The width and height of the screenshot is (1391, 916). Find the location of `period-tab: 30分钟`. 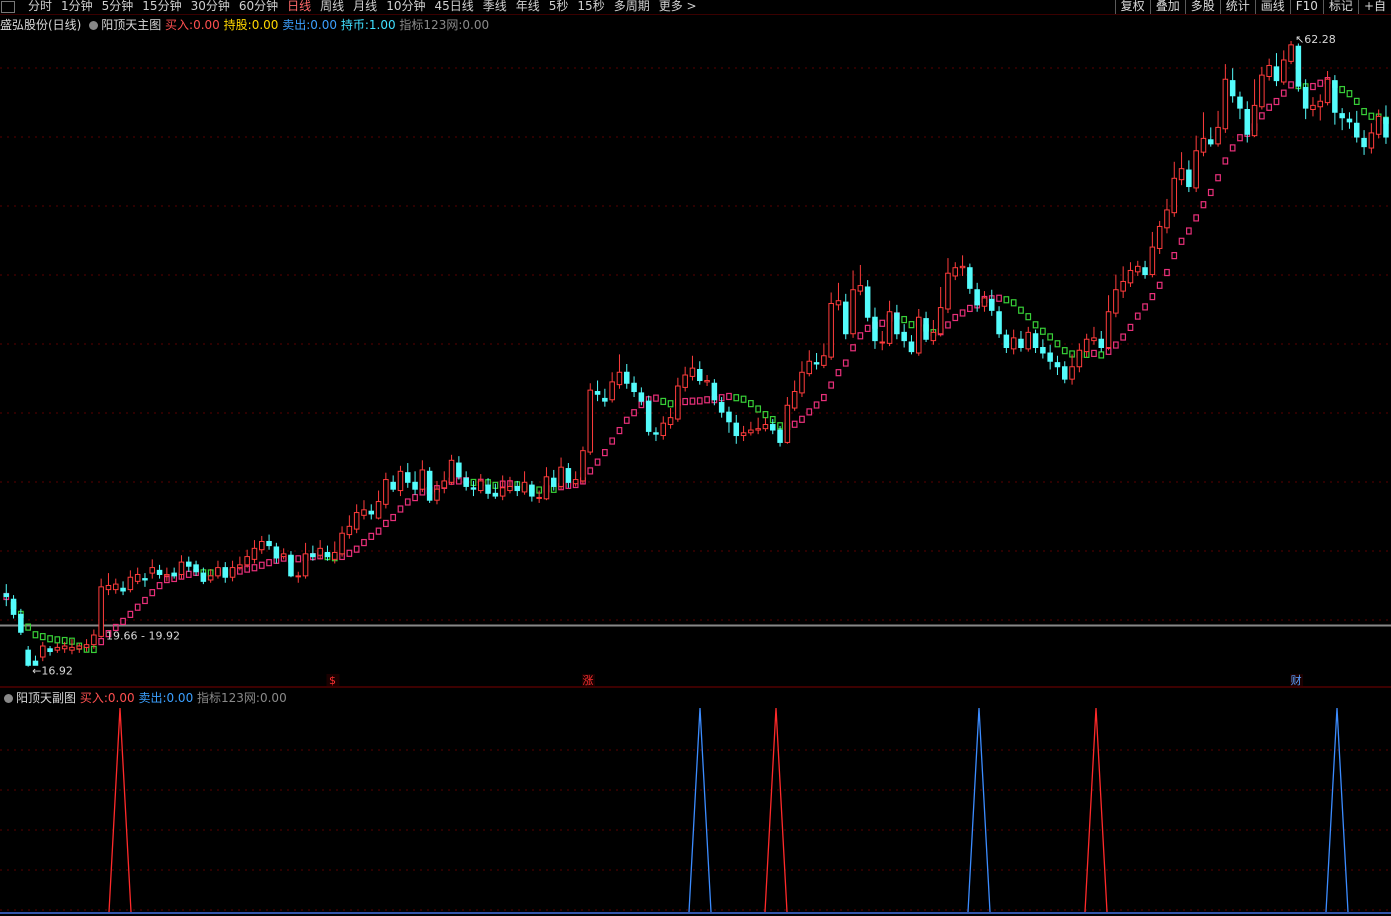

period-tab: 30分钟 is located at coordinates (210, 7).